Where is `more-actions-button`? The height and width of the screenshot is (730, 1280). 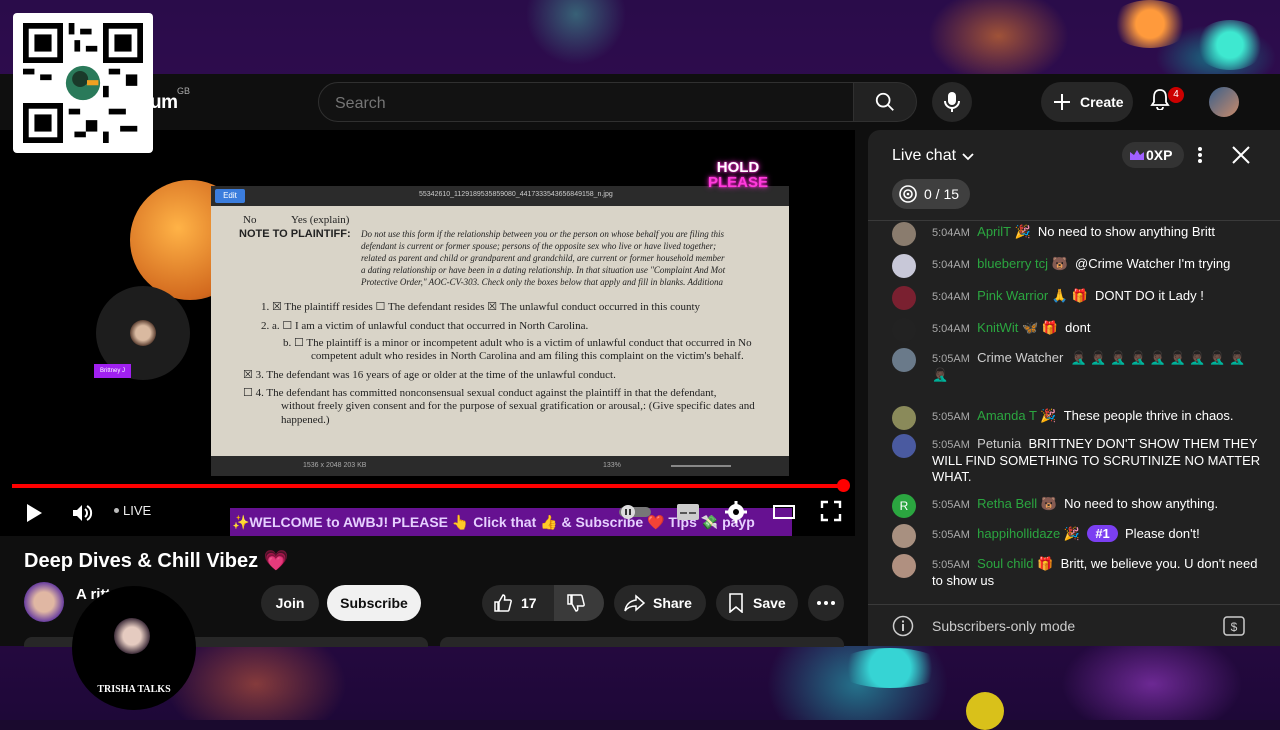 more-actions-button is located at coordinates (826, 603).